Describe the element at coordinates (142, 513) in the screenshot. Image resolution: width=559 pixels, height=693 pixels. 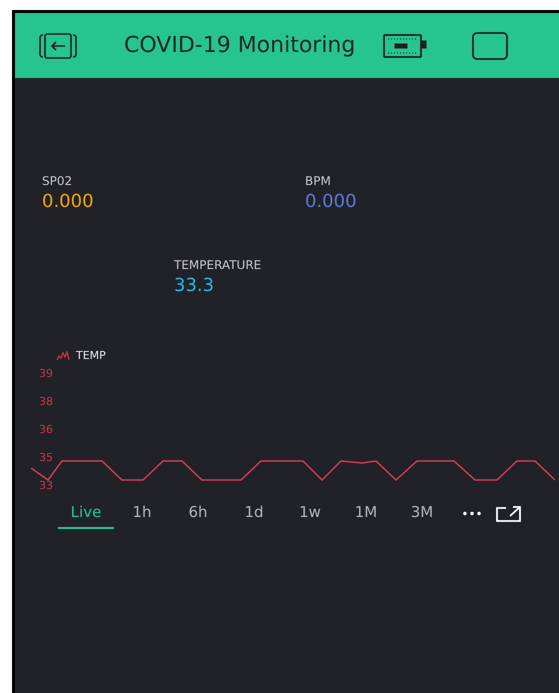
I see `time-range-tab: 1h` at that location.